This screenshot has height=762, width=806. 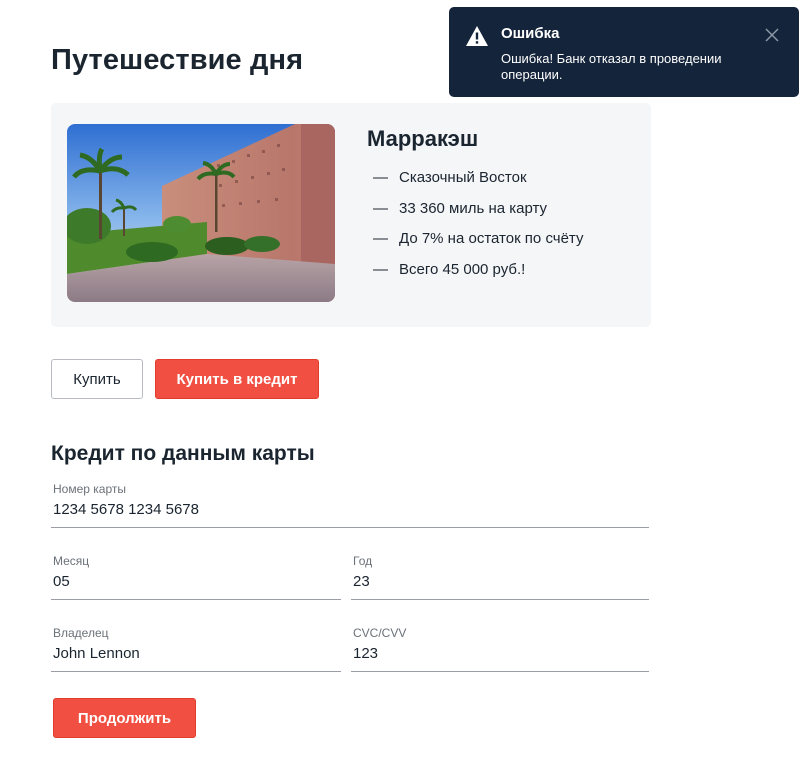 I want to click on page-title: Путешествие дня, so click(x=177, y=60).